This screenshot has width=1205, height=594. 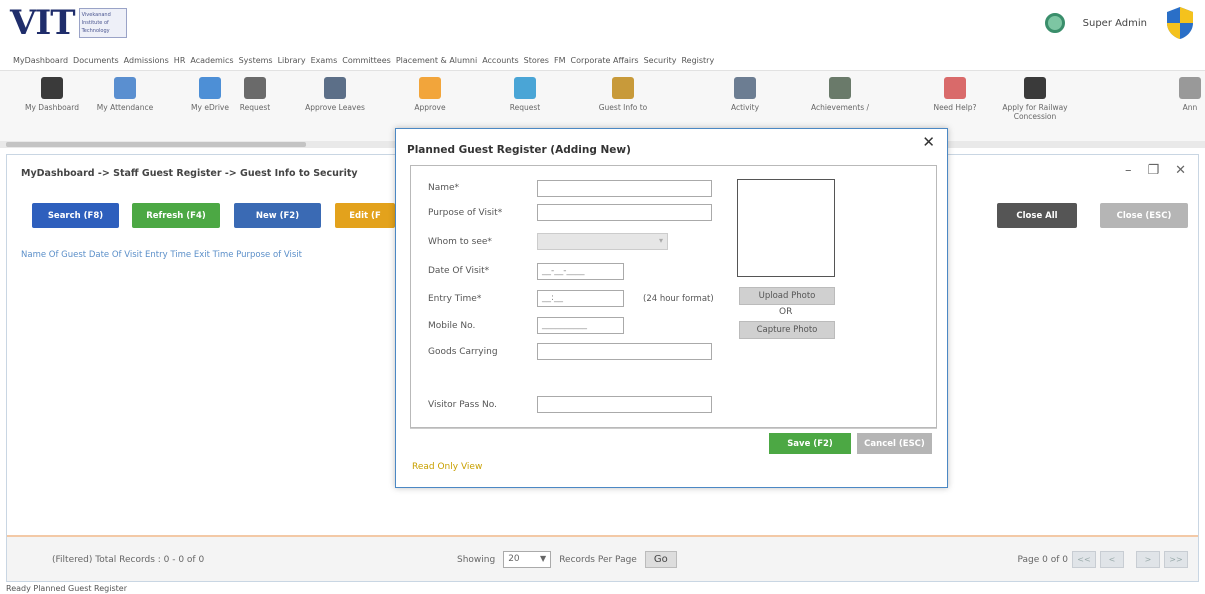 What do you see at coordinates (745, 94) in the screenshot?
I see `toolbar-item-activity: Activity` at bounding box center [745, 94].